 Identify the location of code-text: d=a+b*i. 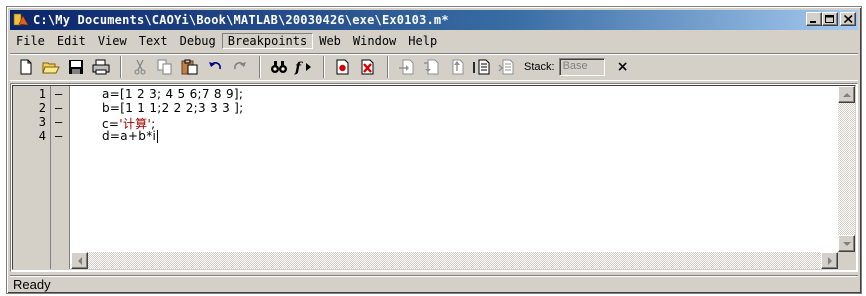
(129, 136).